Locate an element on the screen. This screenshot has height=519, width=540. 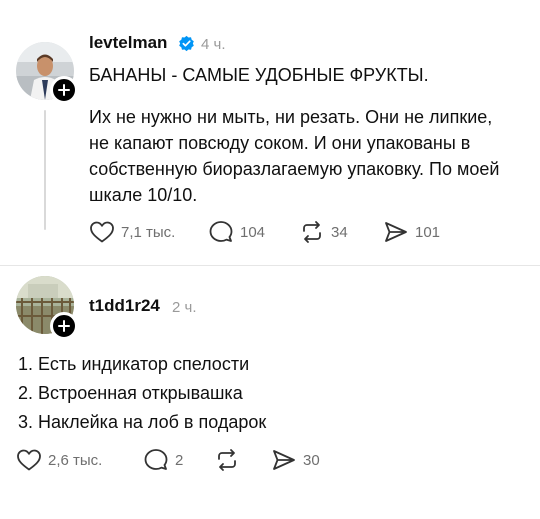
share-count: 30 is located at coordinates (311, 460).